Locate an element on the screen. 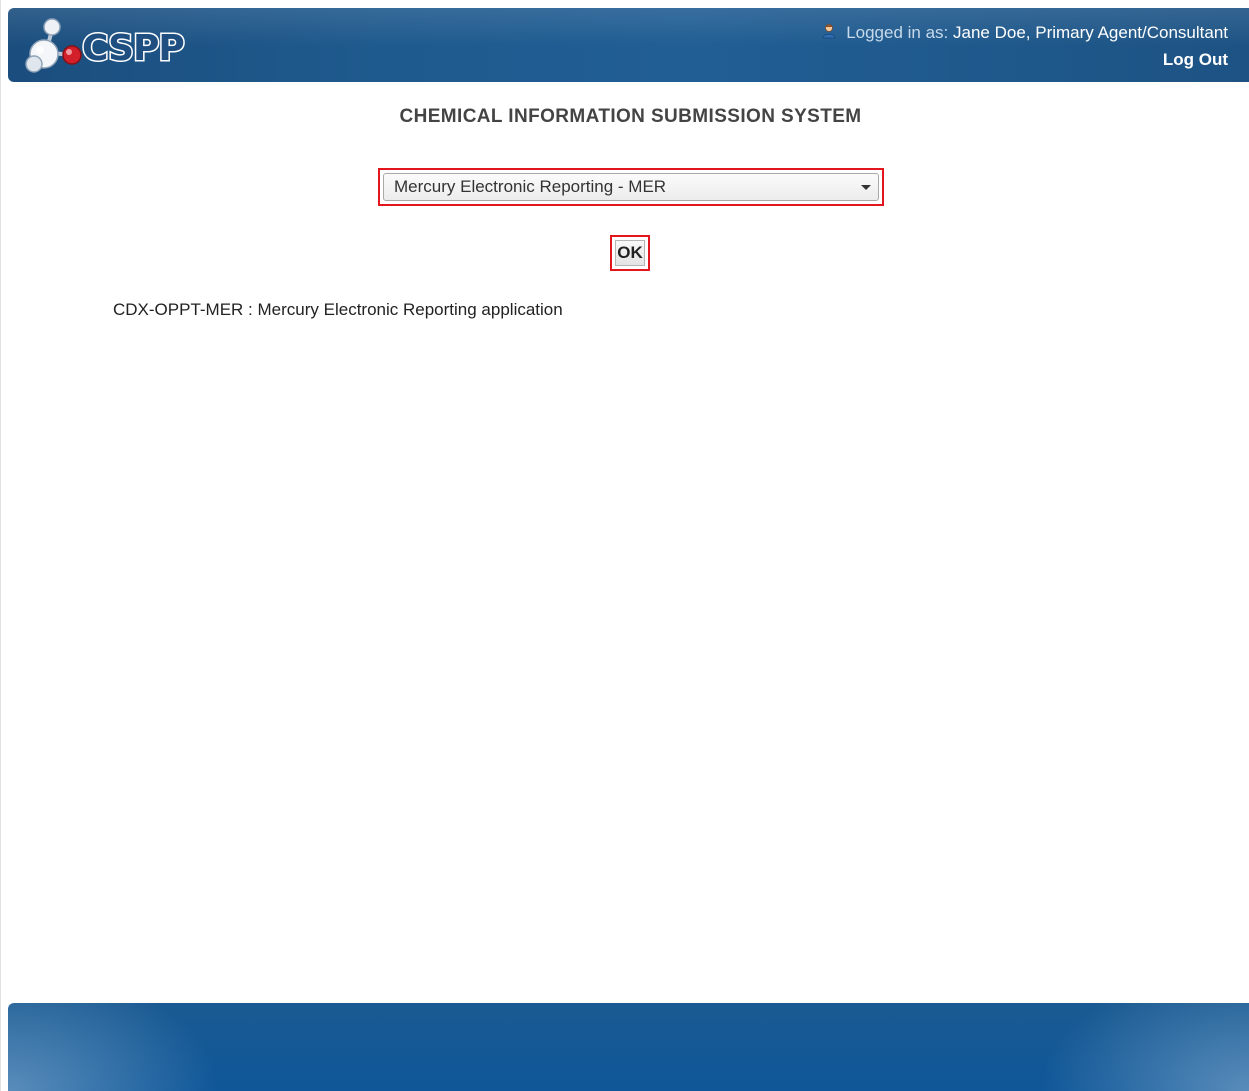 This screenshot has width=1249, height=1091. logged-in-prefix: Logged in as: is located at coordinates (897, 32).